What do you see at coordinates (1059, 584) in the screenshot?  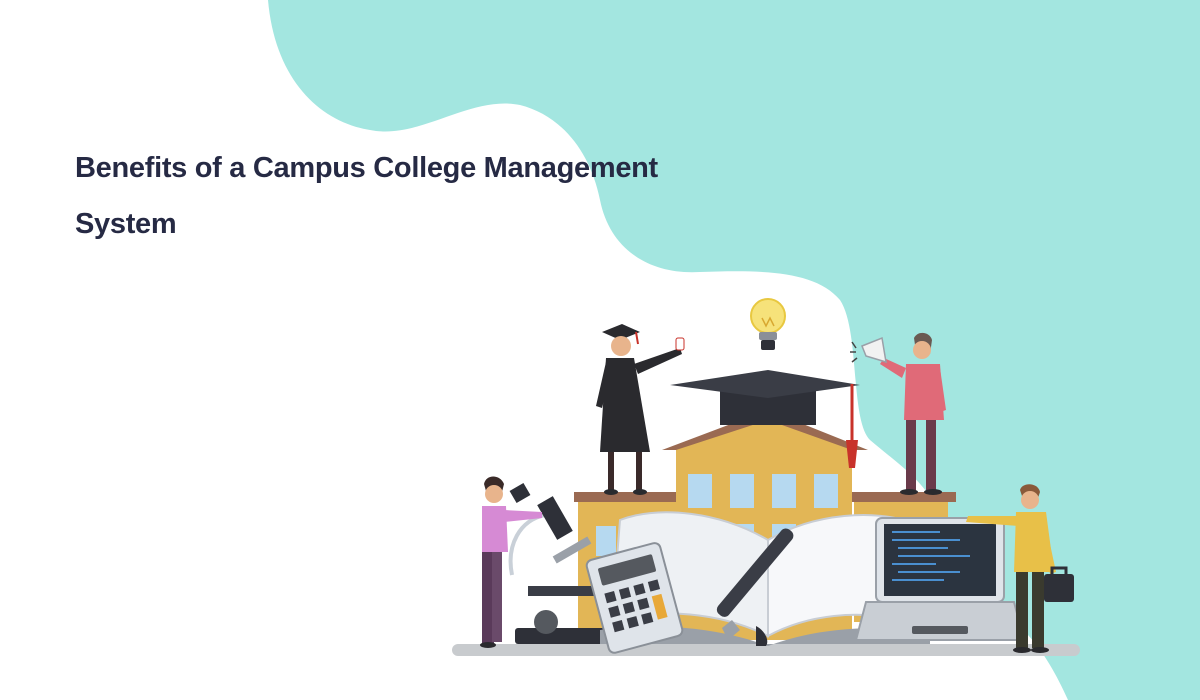 I see `briefcase-icon` at bounding box center [1059, 584].